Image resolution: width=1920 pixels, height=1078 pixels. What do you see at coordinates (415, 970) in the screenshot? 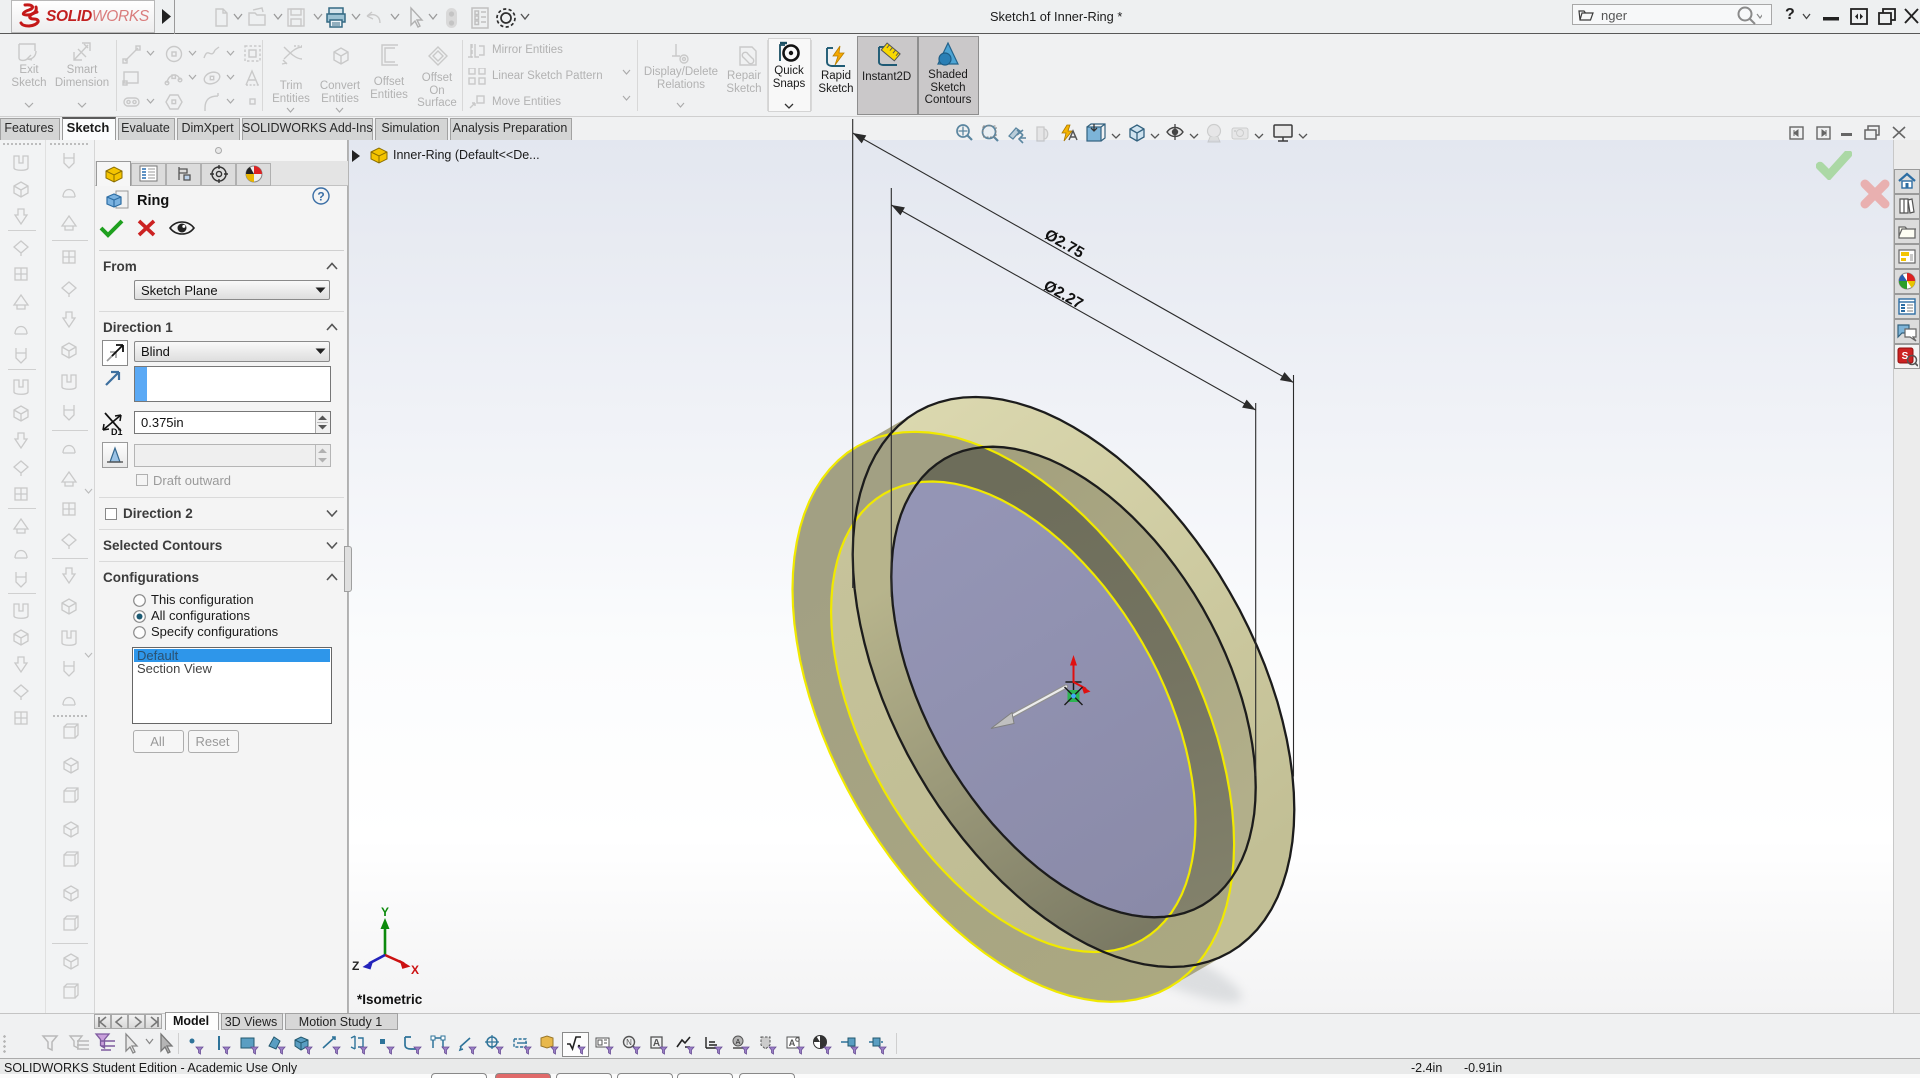
I see `svg-text: X` at bounding box center [415, 970].